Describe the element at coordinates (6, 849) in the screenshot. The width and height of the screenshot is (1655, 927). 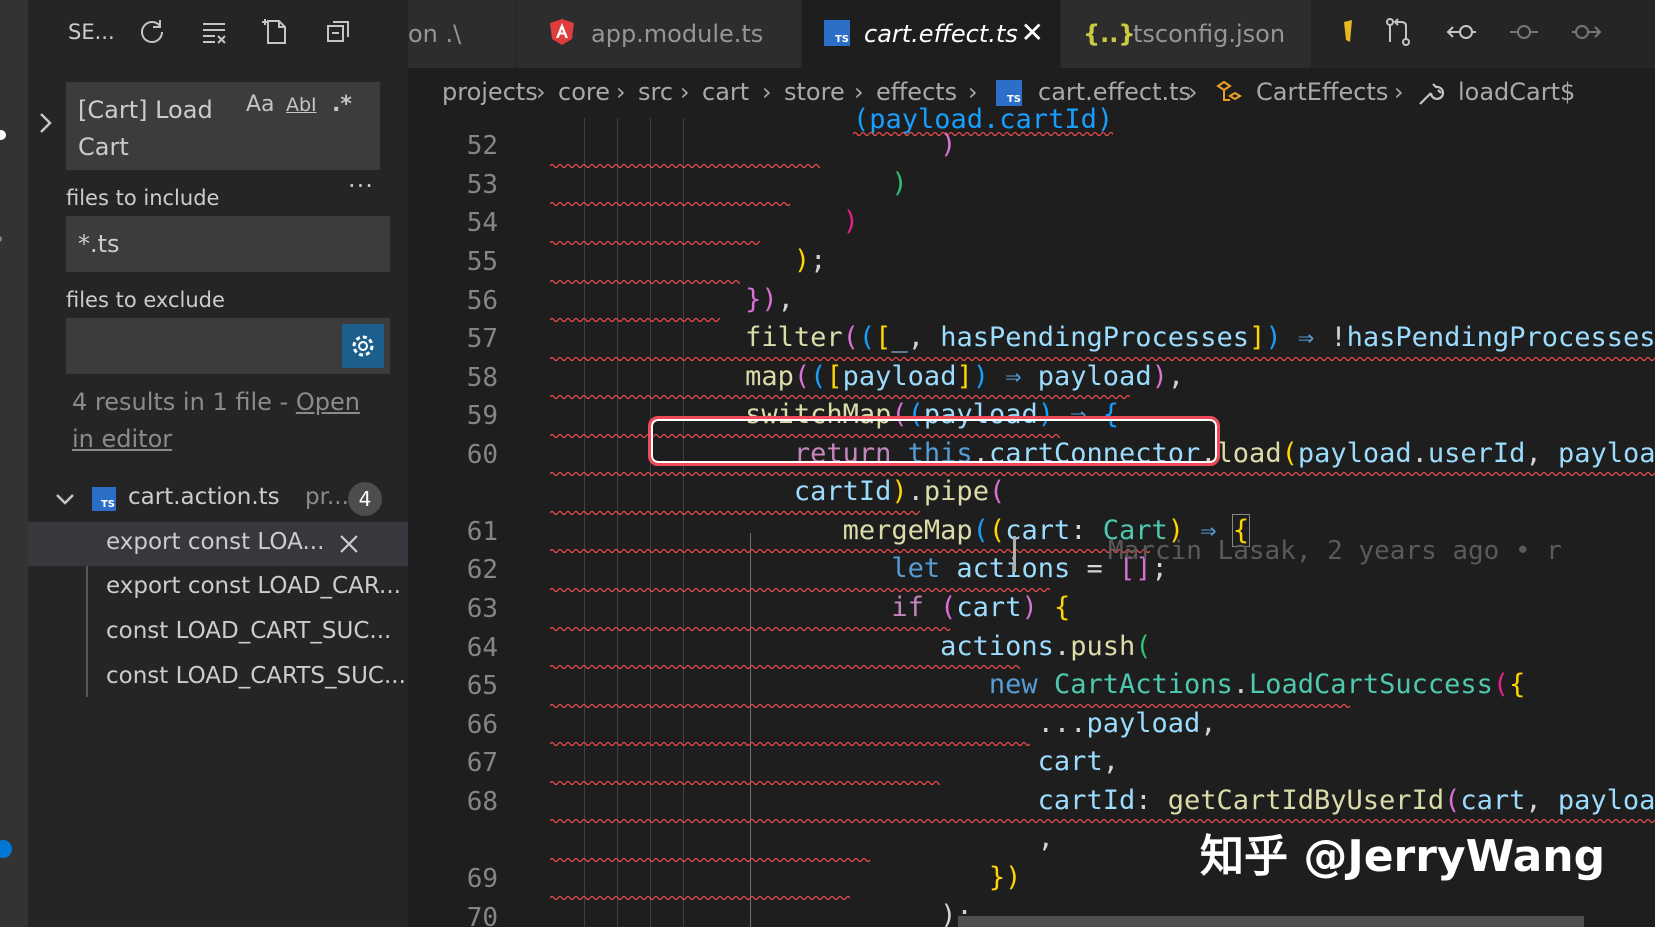
I see `accounts-badge` at that location.